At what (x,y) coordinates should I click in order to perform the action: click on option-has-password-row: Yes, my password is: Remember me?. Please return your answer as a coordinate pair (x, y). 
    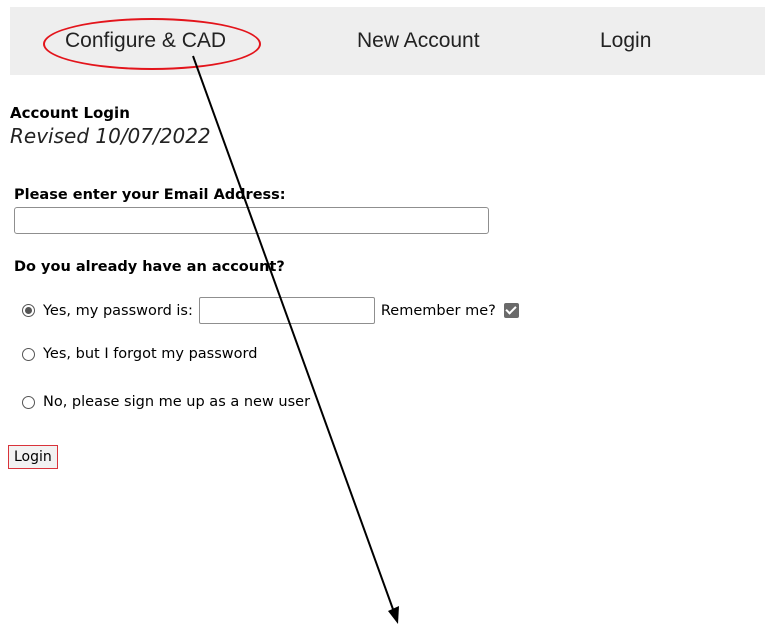
    Looking at the image, I should click on (270, 310).